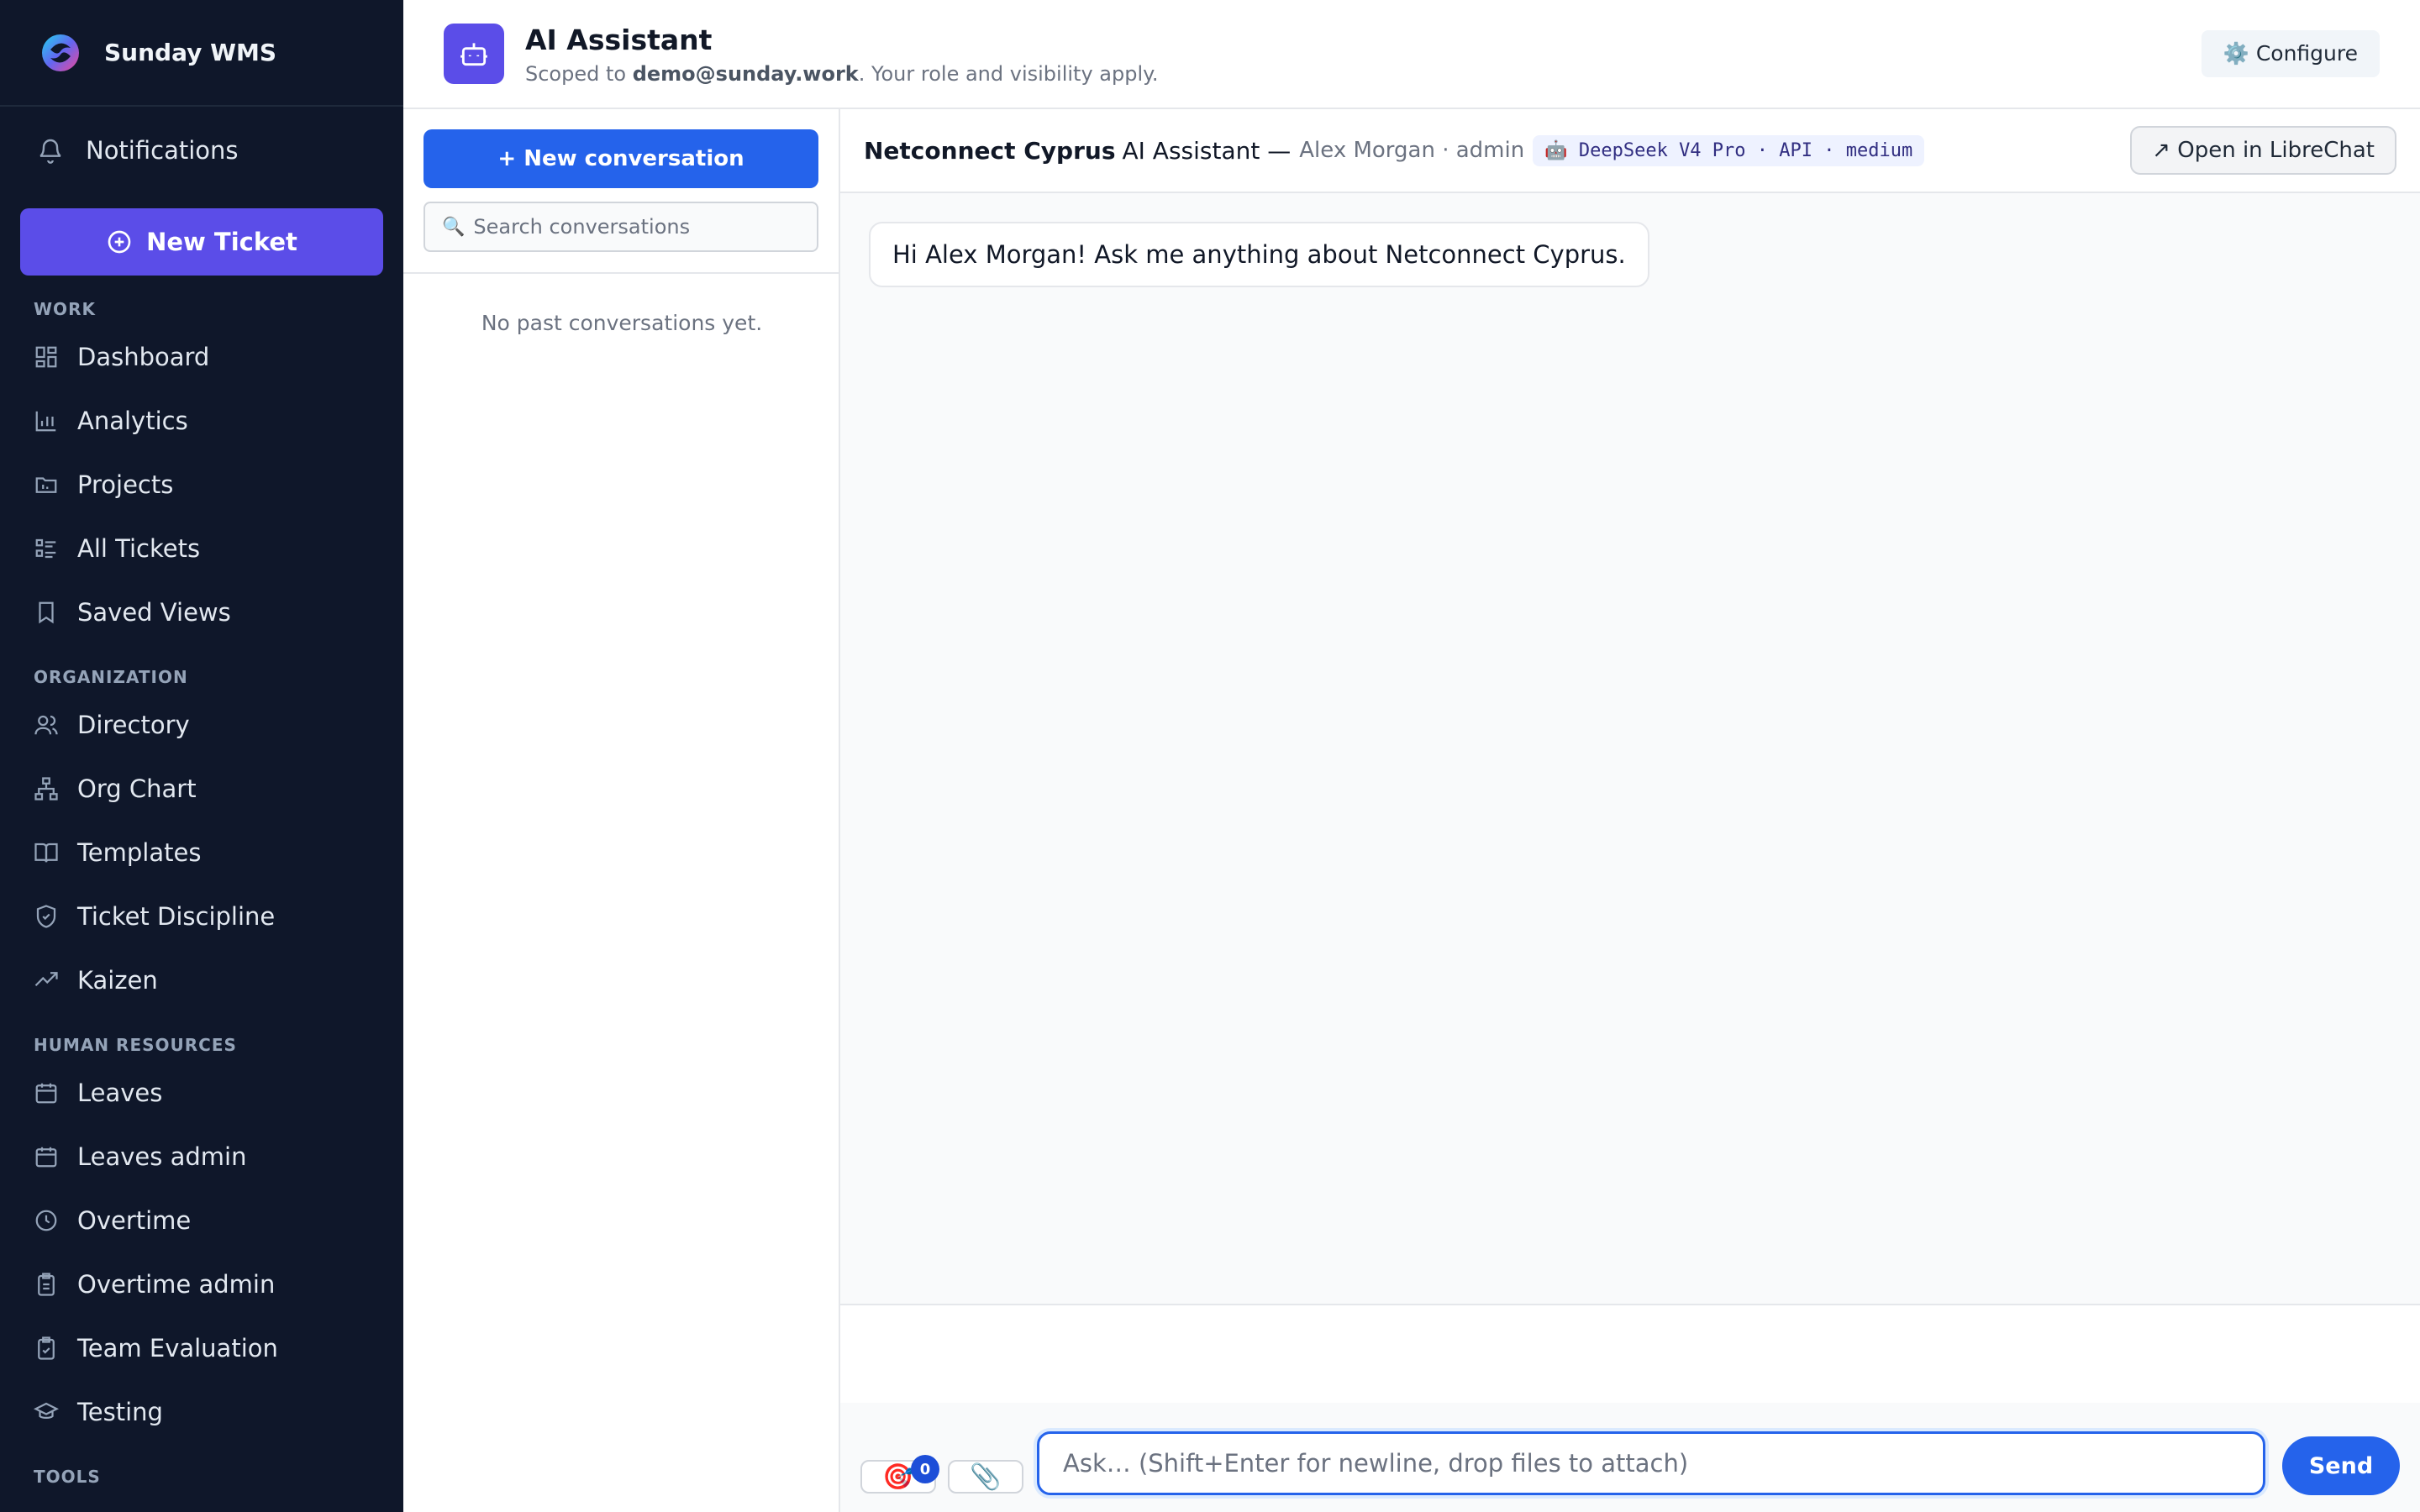 This screenshot has width=2420, height=1512. I want to click on section-label-organization: ORGANIZATION, so click(111, 677).